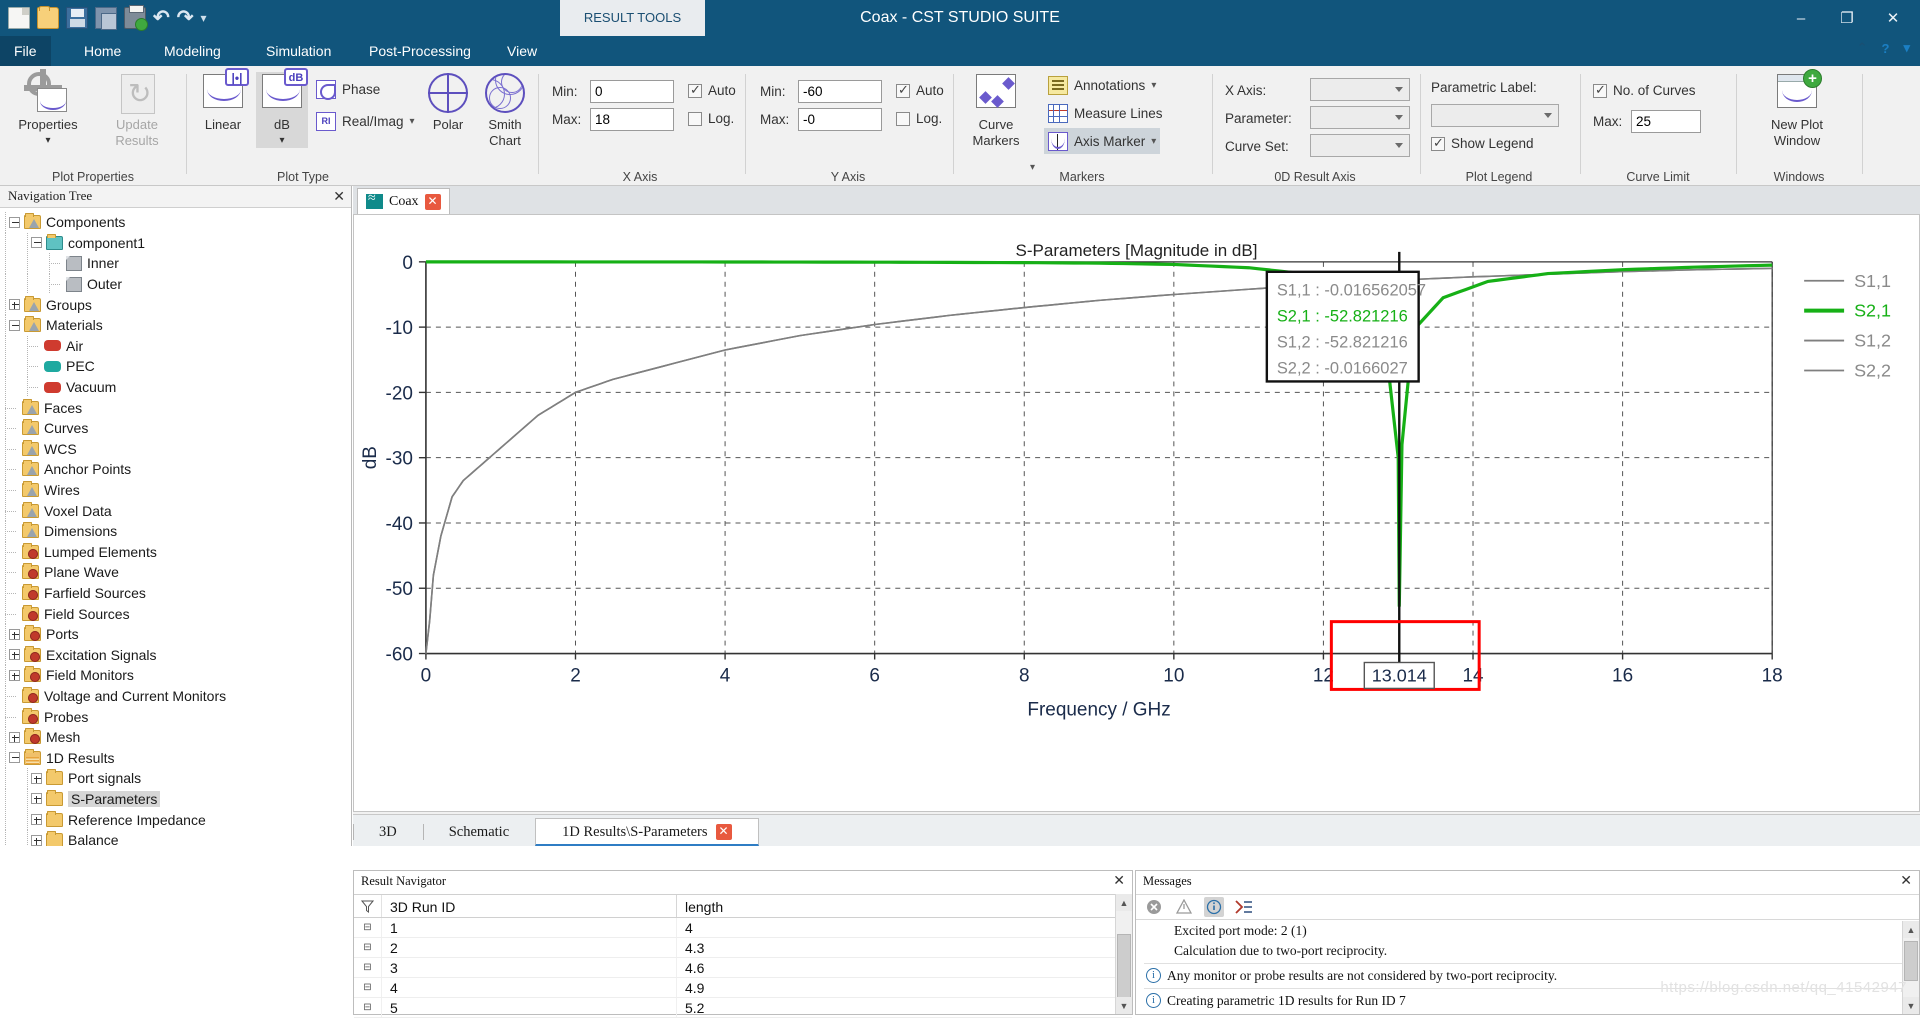  What do you see at coordinates (175, 819) in the screenshot?
I see `tree-item-reference-impedance: Reference Impedance` at bounding box center [175, 819].